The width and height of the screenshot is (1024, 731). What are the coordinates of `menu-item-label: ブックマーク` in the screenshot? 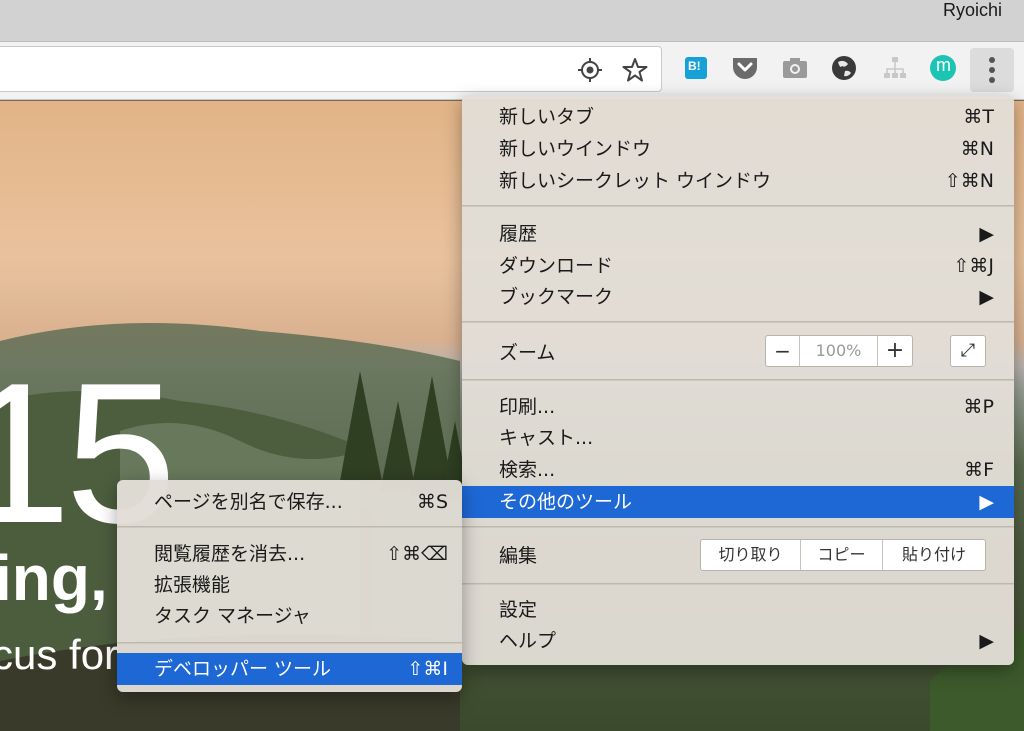 It's located at (556, 297).